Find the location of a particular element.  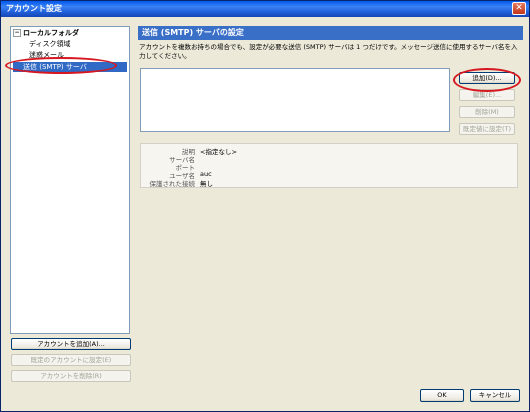

tree-item-disk-space: ディスク領域 is located at coordinates (50, 44).